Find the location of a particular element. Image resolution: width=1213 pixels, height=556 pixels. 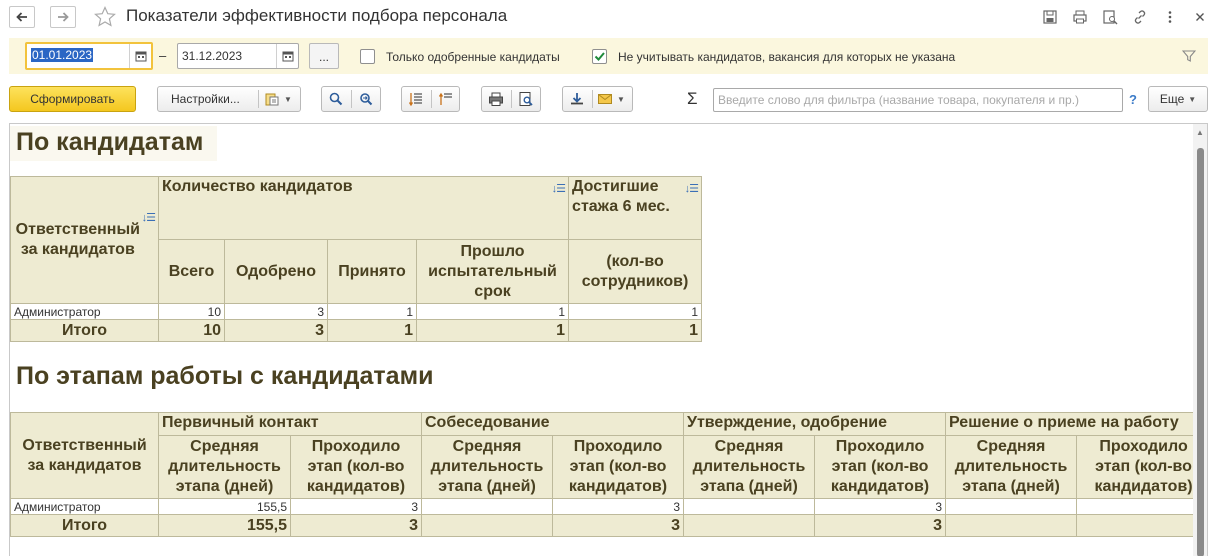

arrow-left-icon is located at coordinates (21, 17).